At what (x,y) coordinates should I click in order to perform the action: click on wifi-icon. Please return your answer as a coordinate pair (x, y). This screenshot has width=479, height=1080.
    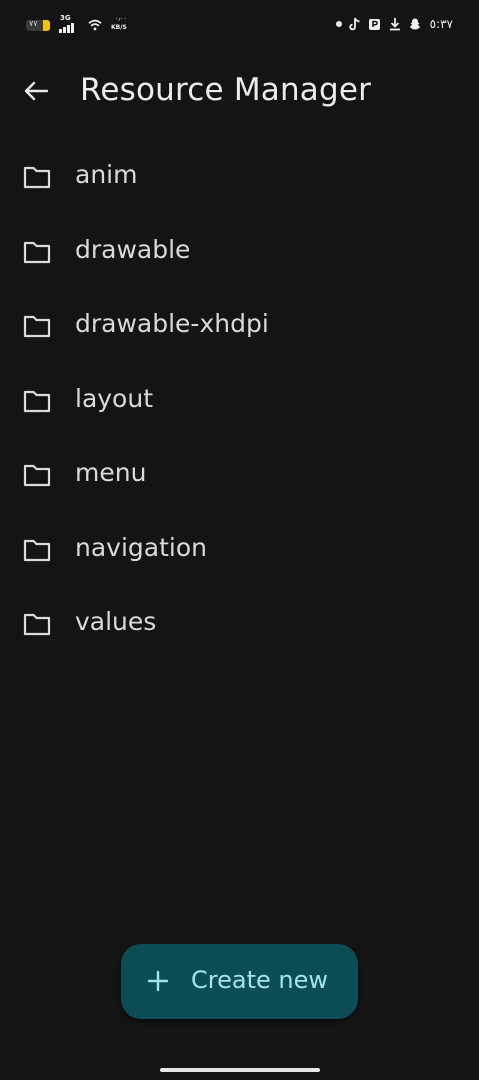
    Looking at the image, I should click on (95, 25).